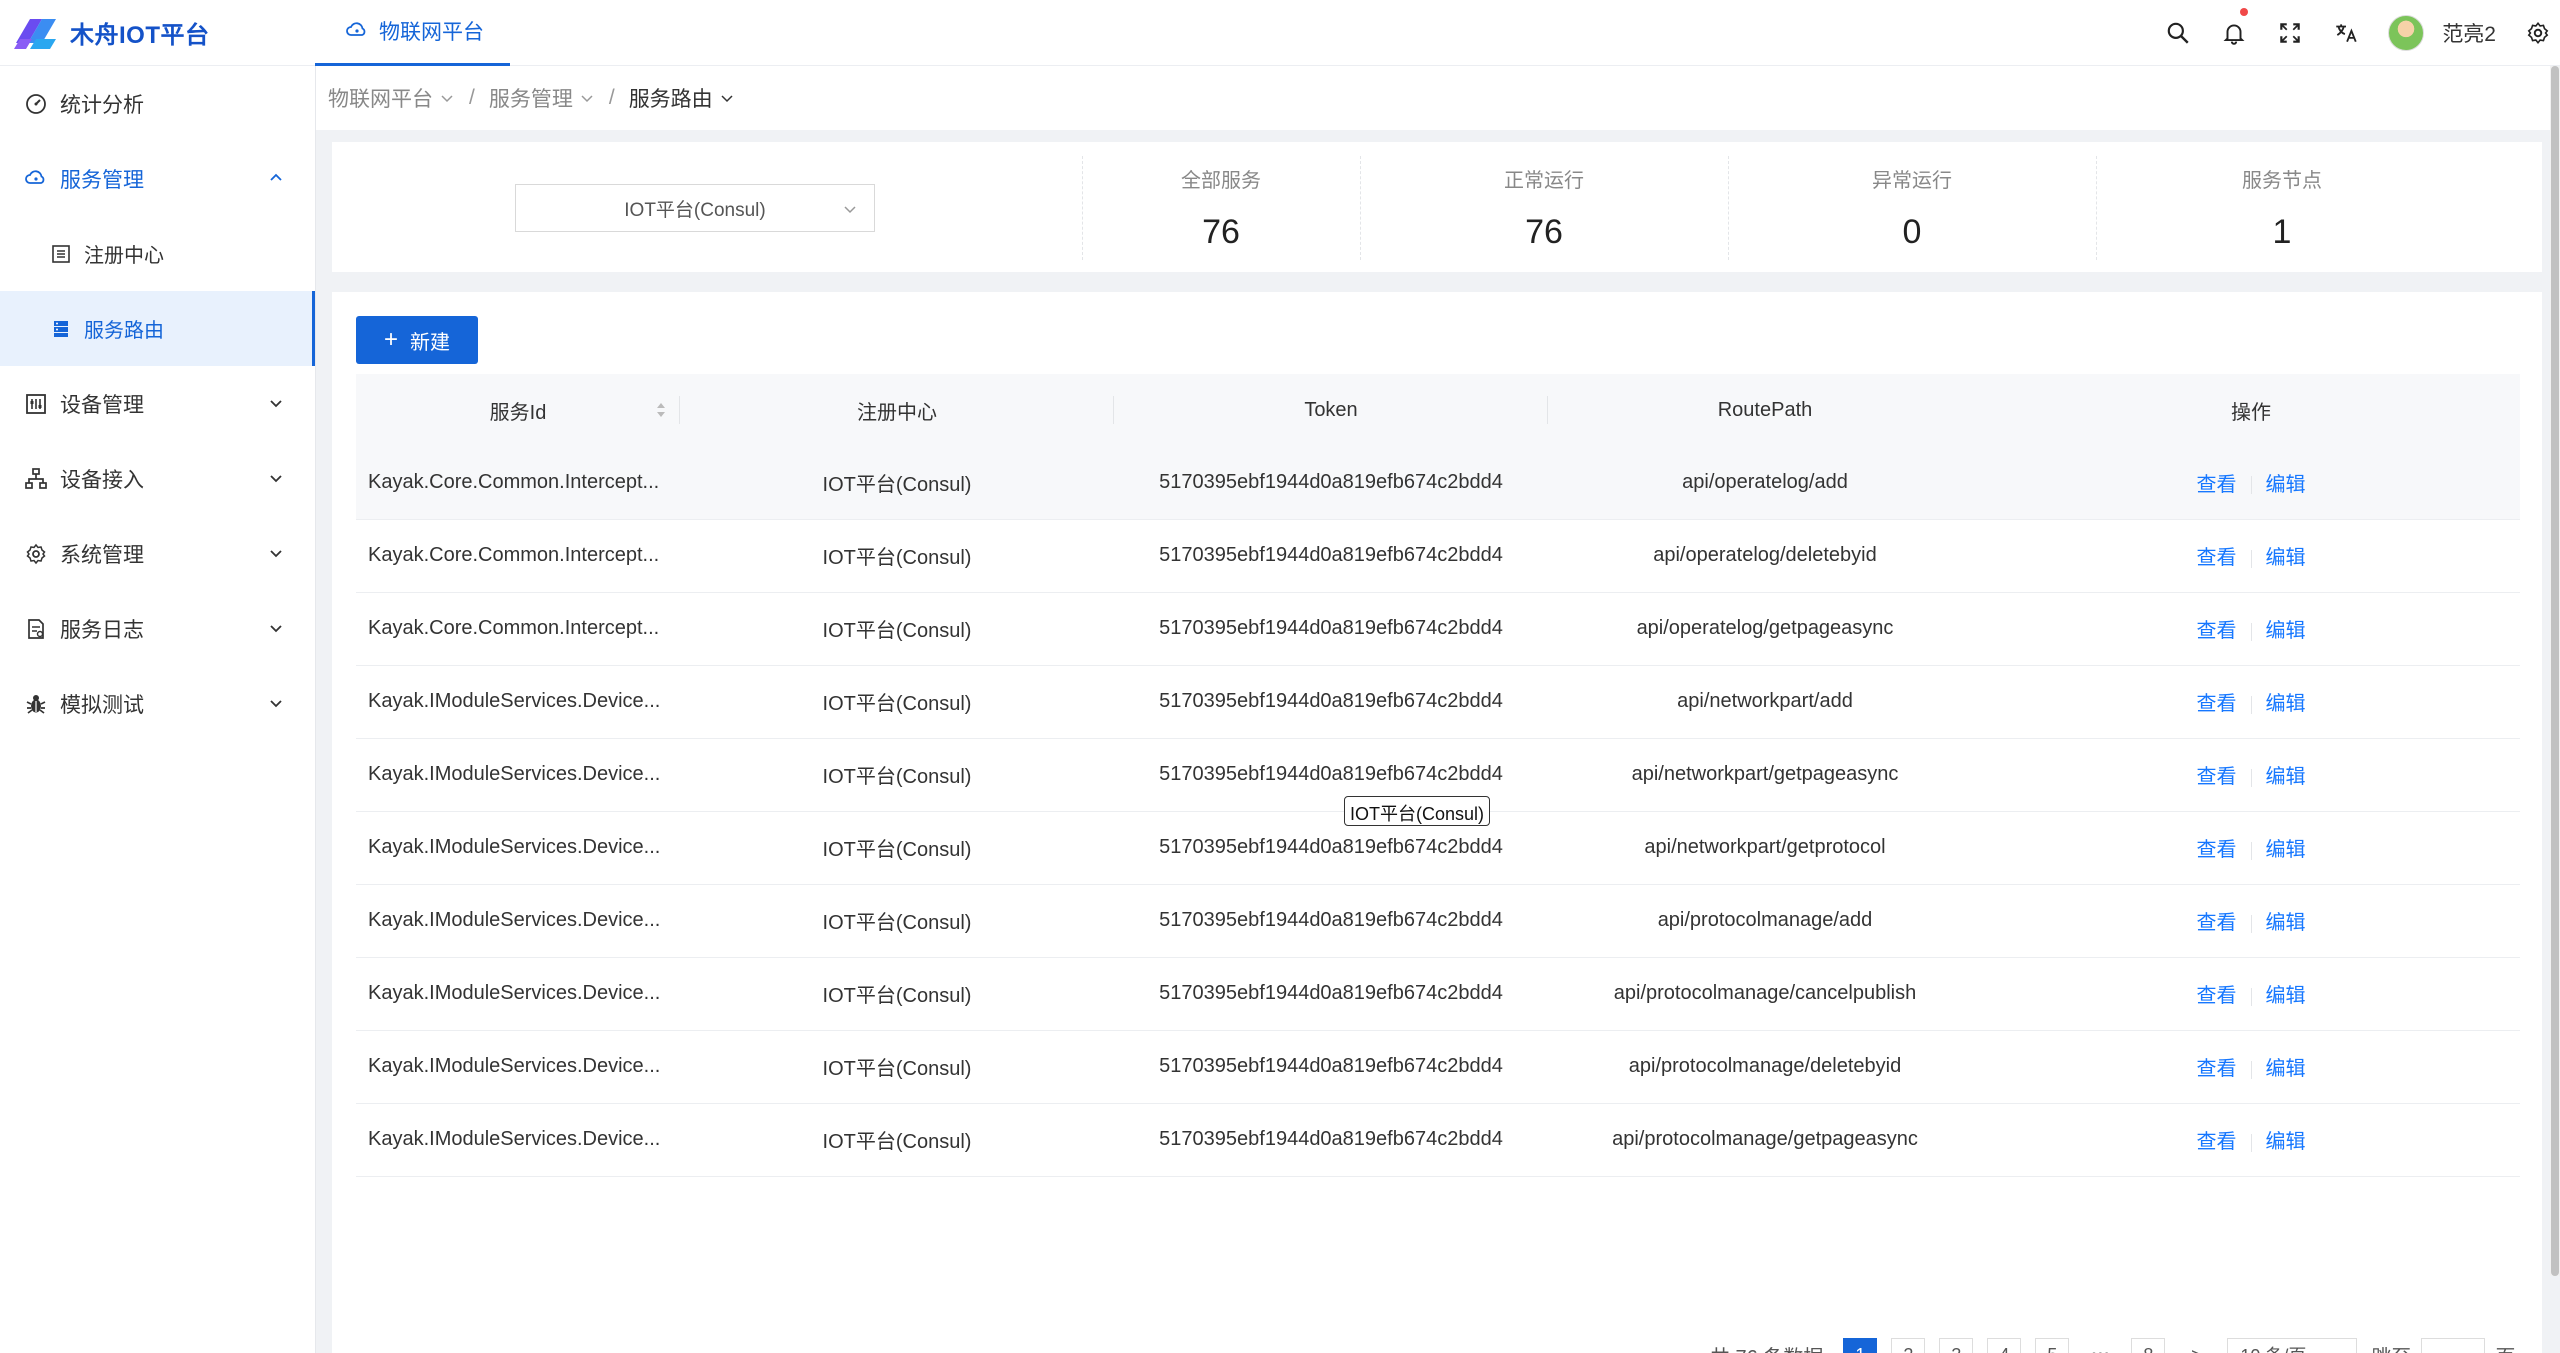 The width and height of the screenshot is (2560, 1353). Describe the element at coordinates (124, 256) in the screenshot. I see `sidebar-item-label: 注册中心` at that location.